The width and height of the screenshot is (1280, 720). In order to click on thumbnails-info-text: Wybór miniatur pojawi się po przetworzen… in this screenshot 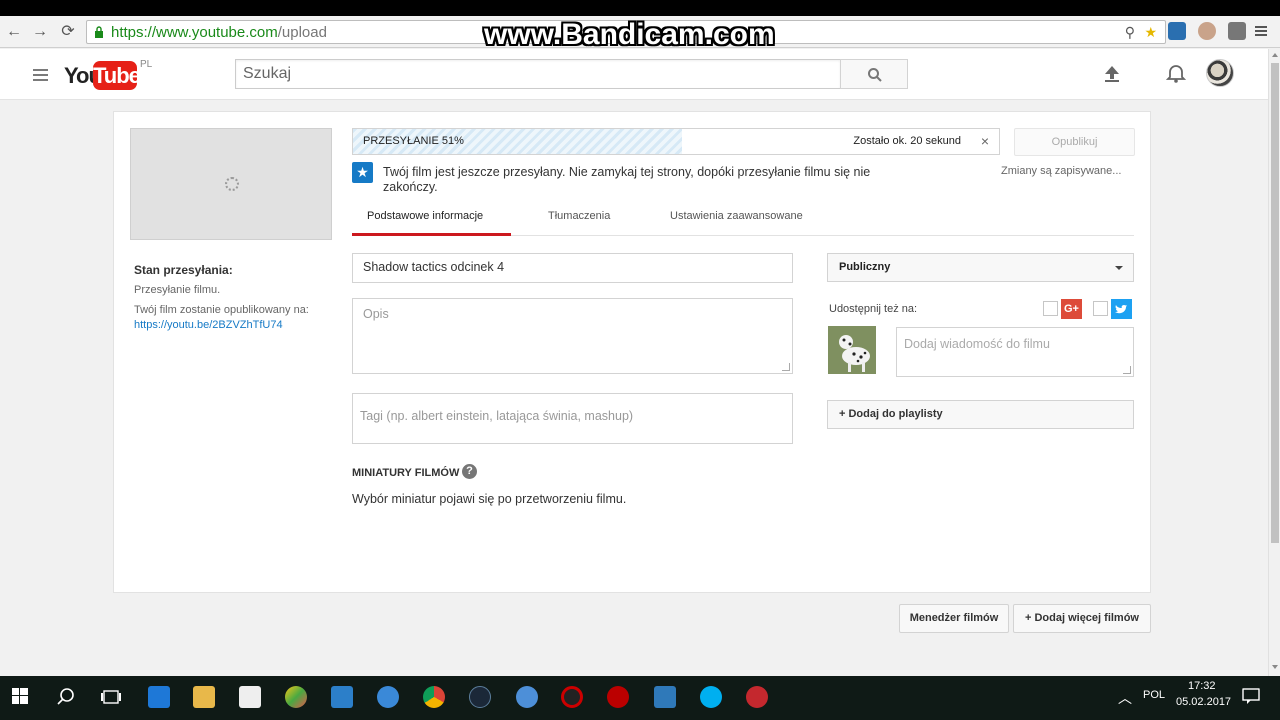, I will do `click(489, 499)`.